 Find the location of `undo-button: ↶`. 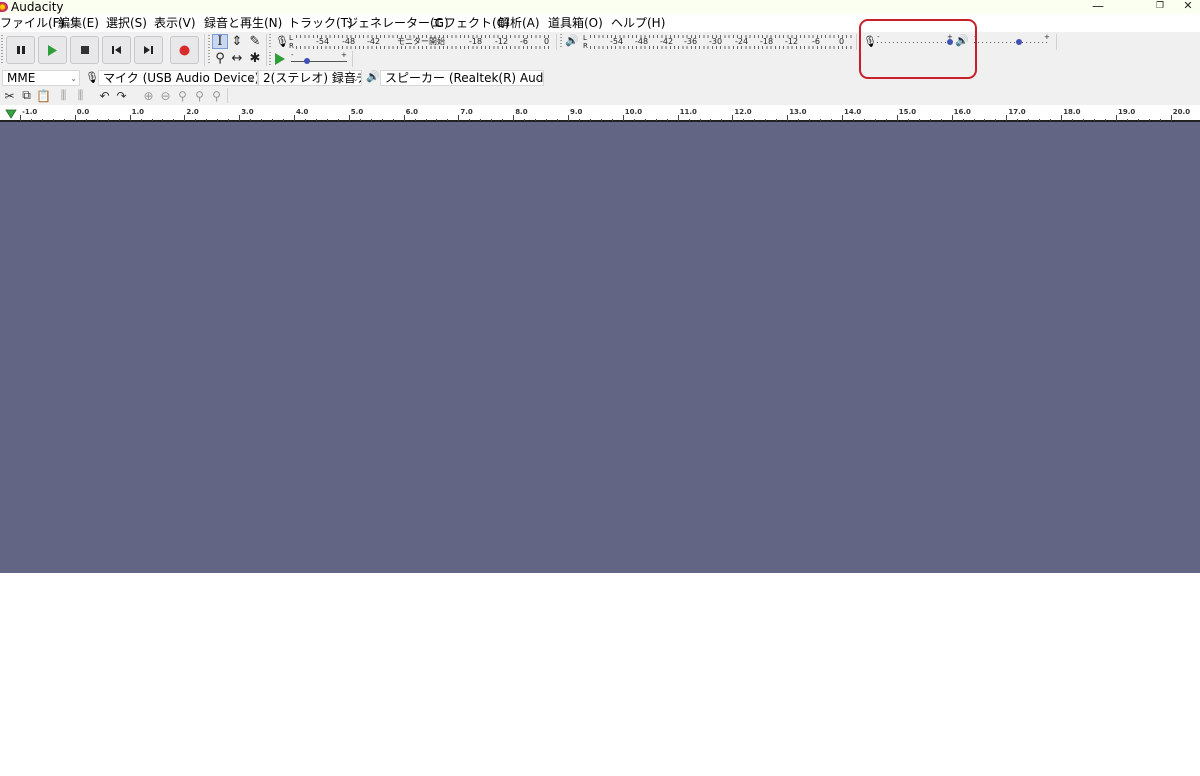

undo-button: ↶ is located at coordinates (104, 95).